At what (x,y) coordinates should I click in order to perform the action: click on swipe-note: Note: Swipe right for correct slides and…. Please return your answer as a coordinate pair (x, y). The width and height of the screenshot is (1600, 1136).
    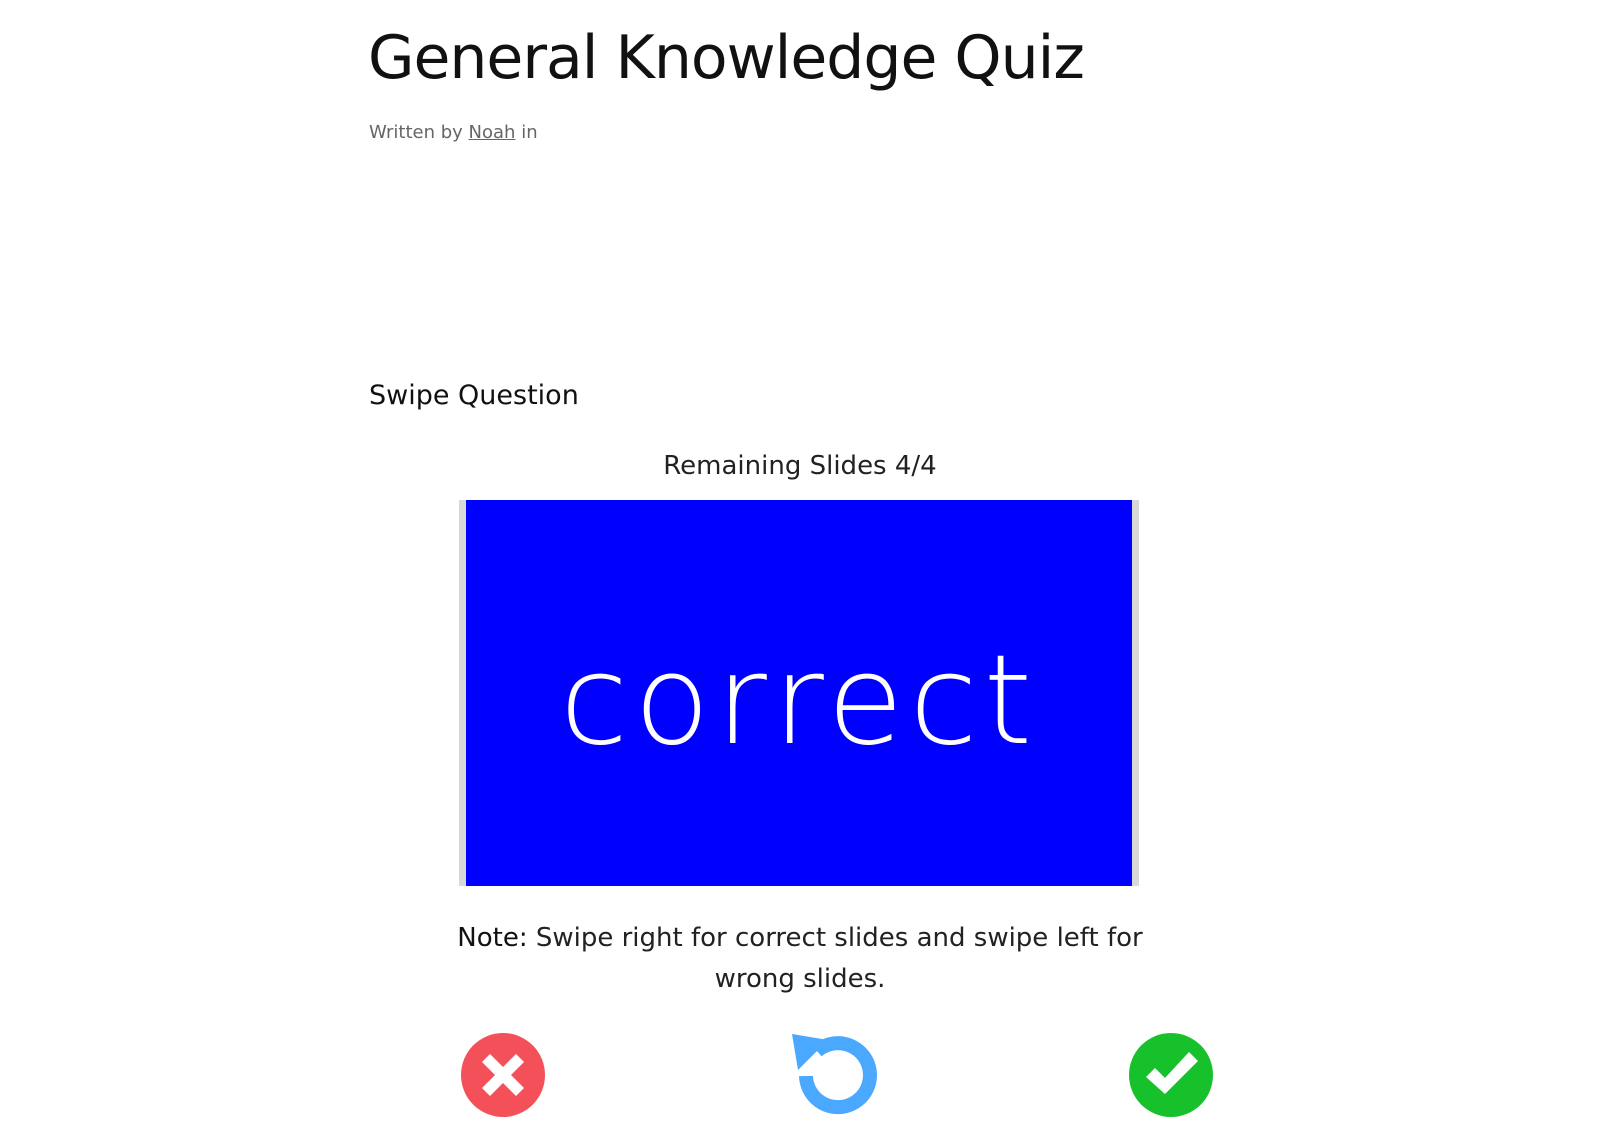
    Looking at the image, I should click on (800, 959).